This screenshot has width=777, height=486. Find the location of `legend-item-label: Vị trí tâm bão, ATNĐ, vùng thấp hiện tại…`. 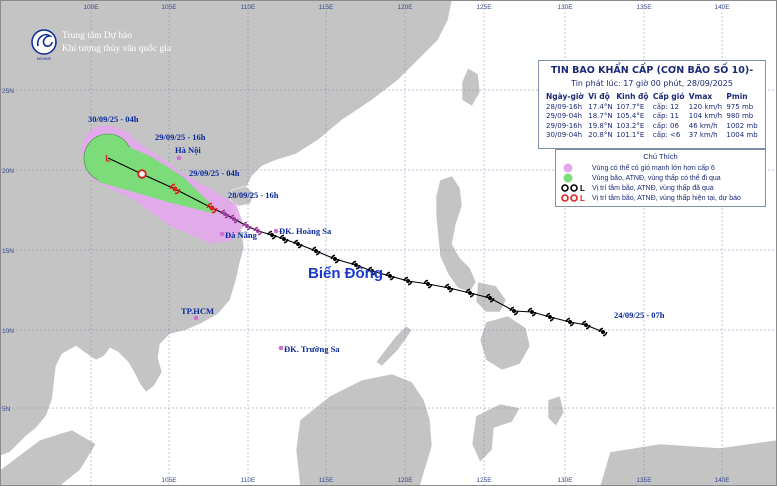

legend-item-label: Vị trí tâm bão, ATNĐ, vùng thấp hiện tại… is located at coordinates (666, 198).